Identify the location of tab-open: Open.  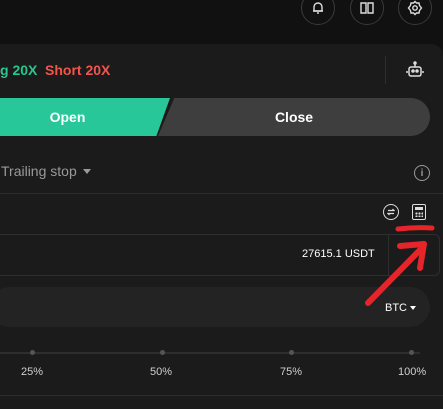
(85, 117).